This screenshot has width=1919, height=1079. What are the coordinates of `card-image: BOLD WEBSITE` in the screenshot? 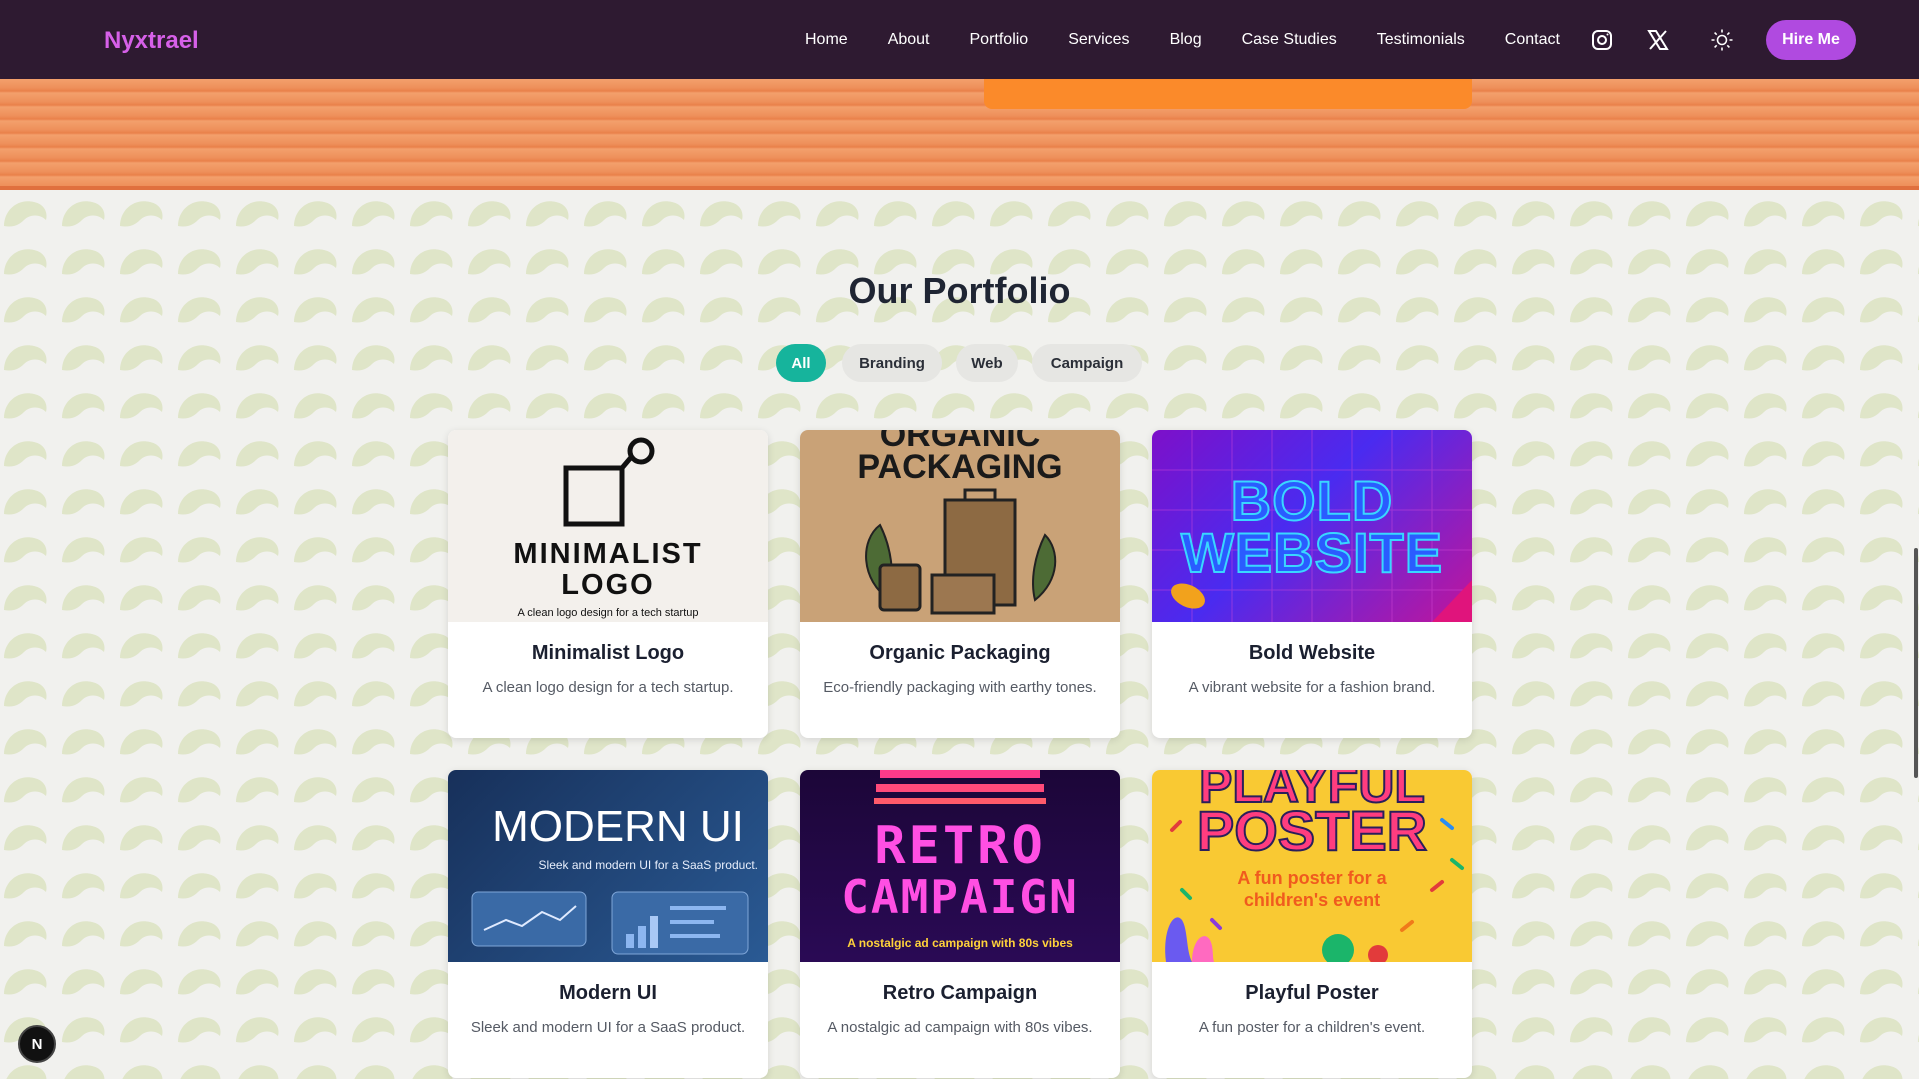 It's located at (1312, 526).